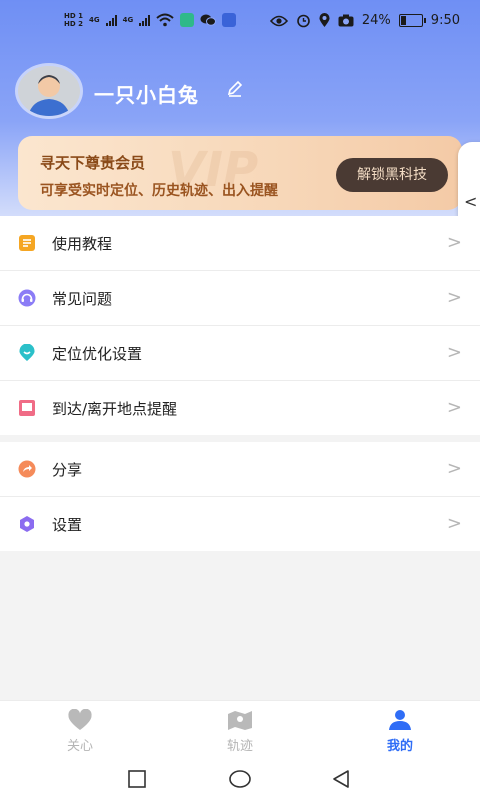  What do you see at coordinates (97, 354) in the screenshot?
I see `menu-label: 定位优化设置` at bounding box center [97, 354].